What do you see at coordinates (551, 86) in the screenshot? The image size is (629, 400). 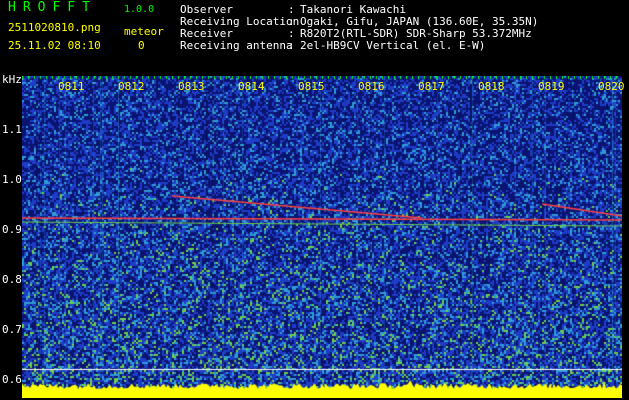 I see `x-tick-label: 0819` at bounding box center [551, 86].